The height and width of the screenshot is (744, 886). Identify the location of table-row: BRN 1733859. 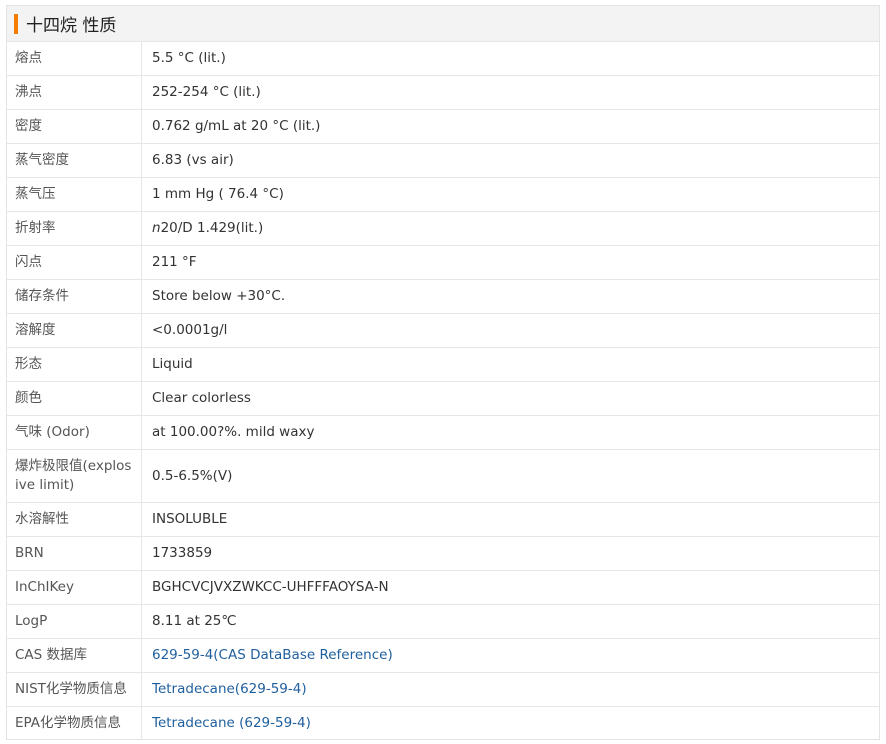
(443, 553).